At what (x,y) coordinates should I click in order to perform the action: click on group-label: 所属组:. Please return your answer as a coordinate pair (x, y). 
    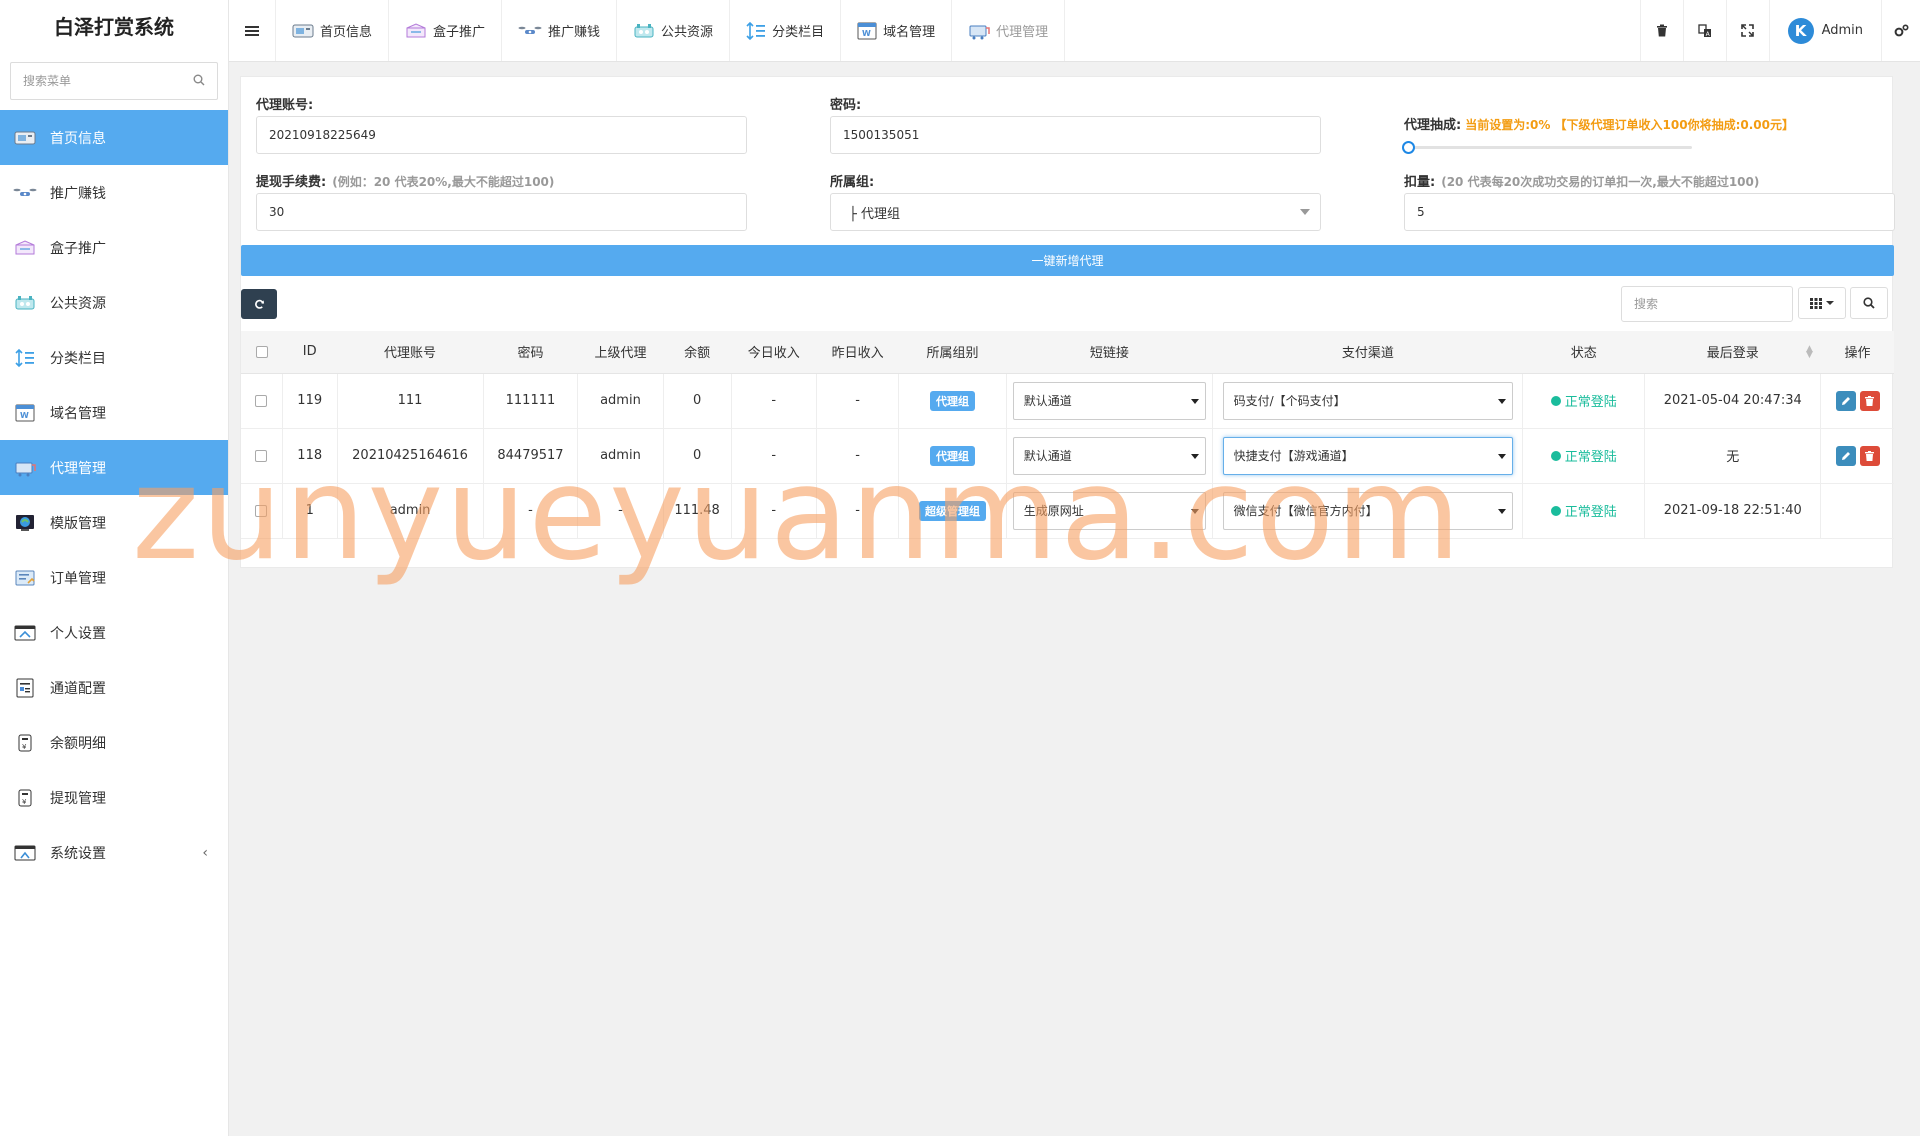
    Looking at the image, I should click on (852, 182).